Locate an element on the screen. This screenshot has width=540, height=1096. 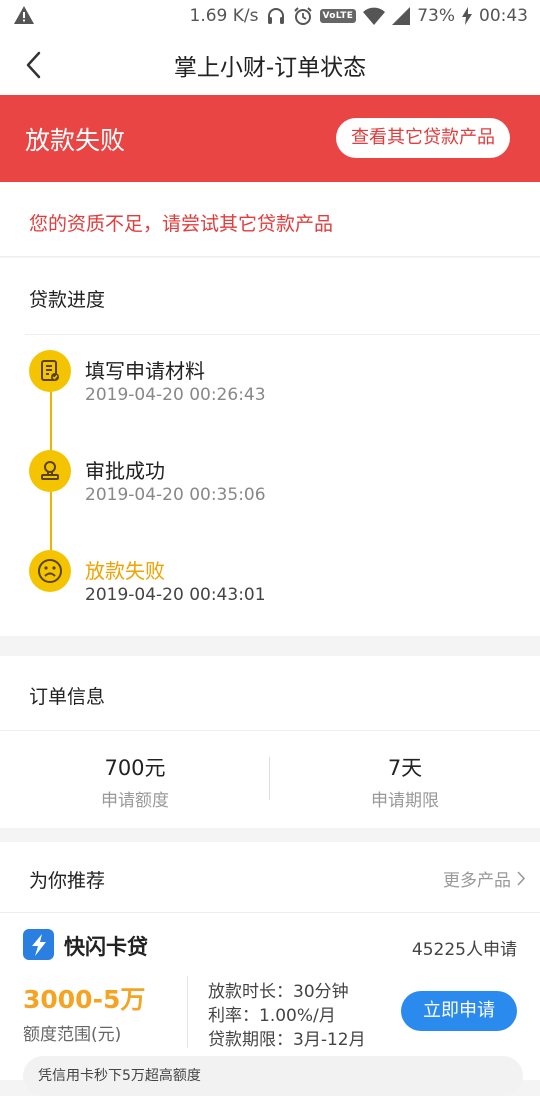
applied-amount-label: 申请额度 is located at coordinates (135, 801).